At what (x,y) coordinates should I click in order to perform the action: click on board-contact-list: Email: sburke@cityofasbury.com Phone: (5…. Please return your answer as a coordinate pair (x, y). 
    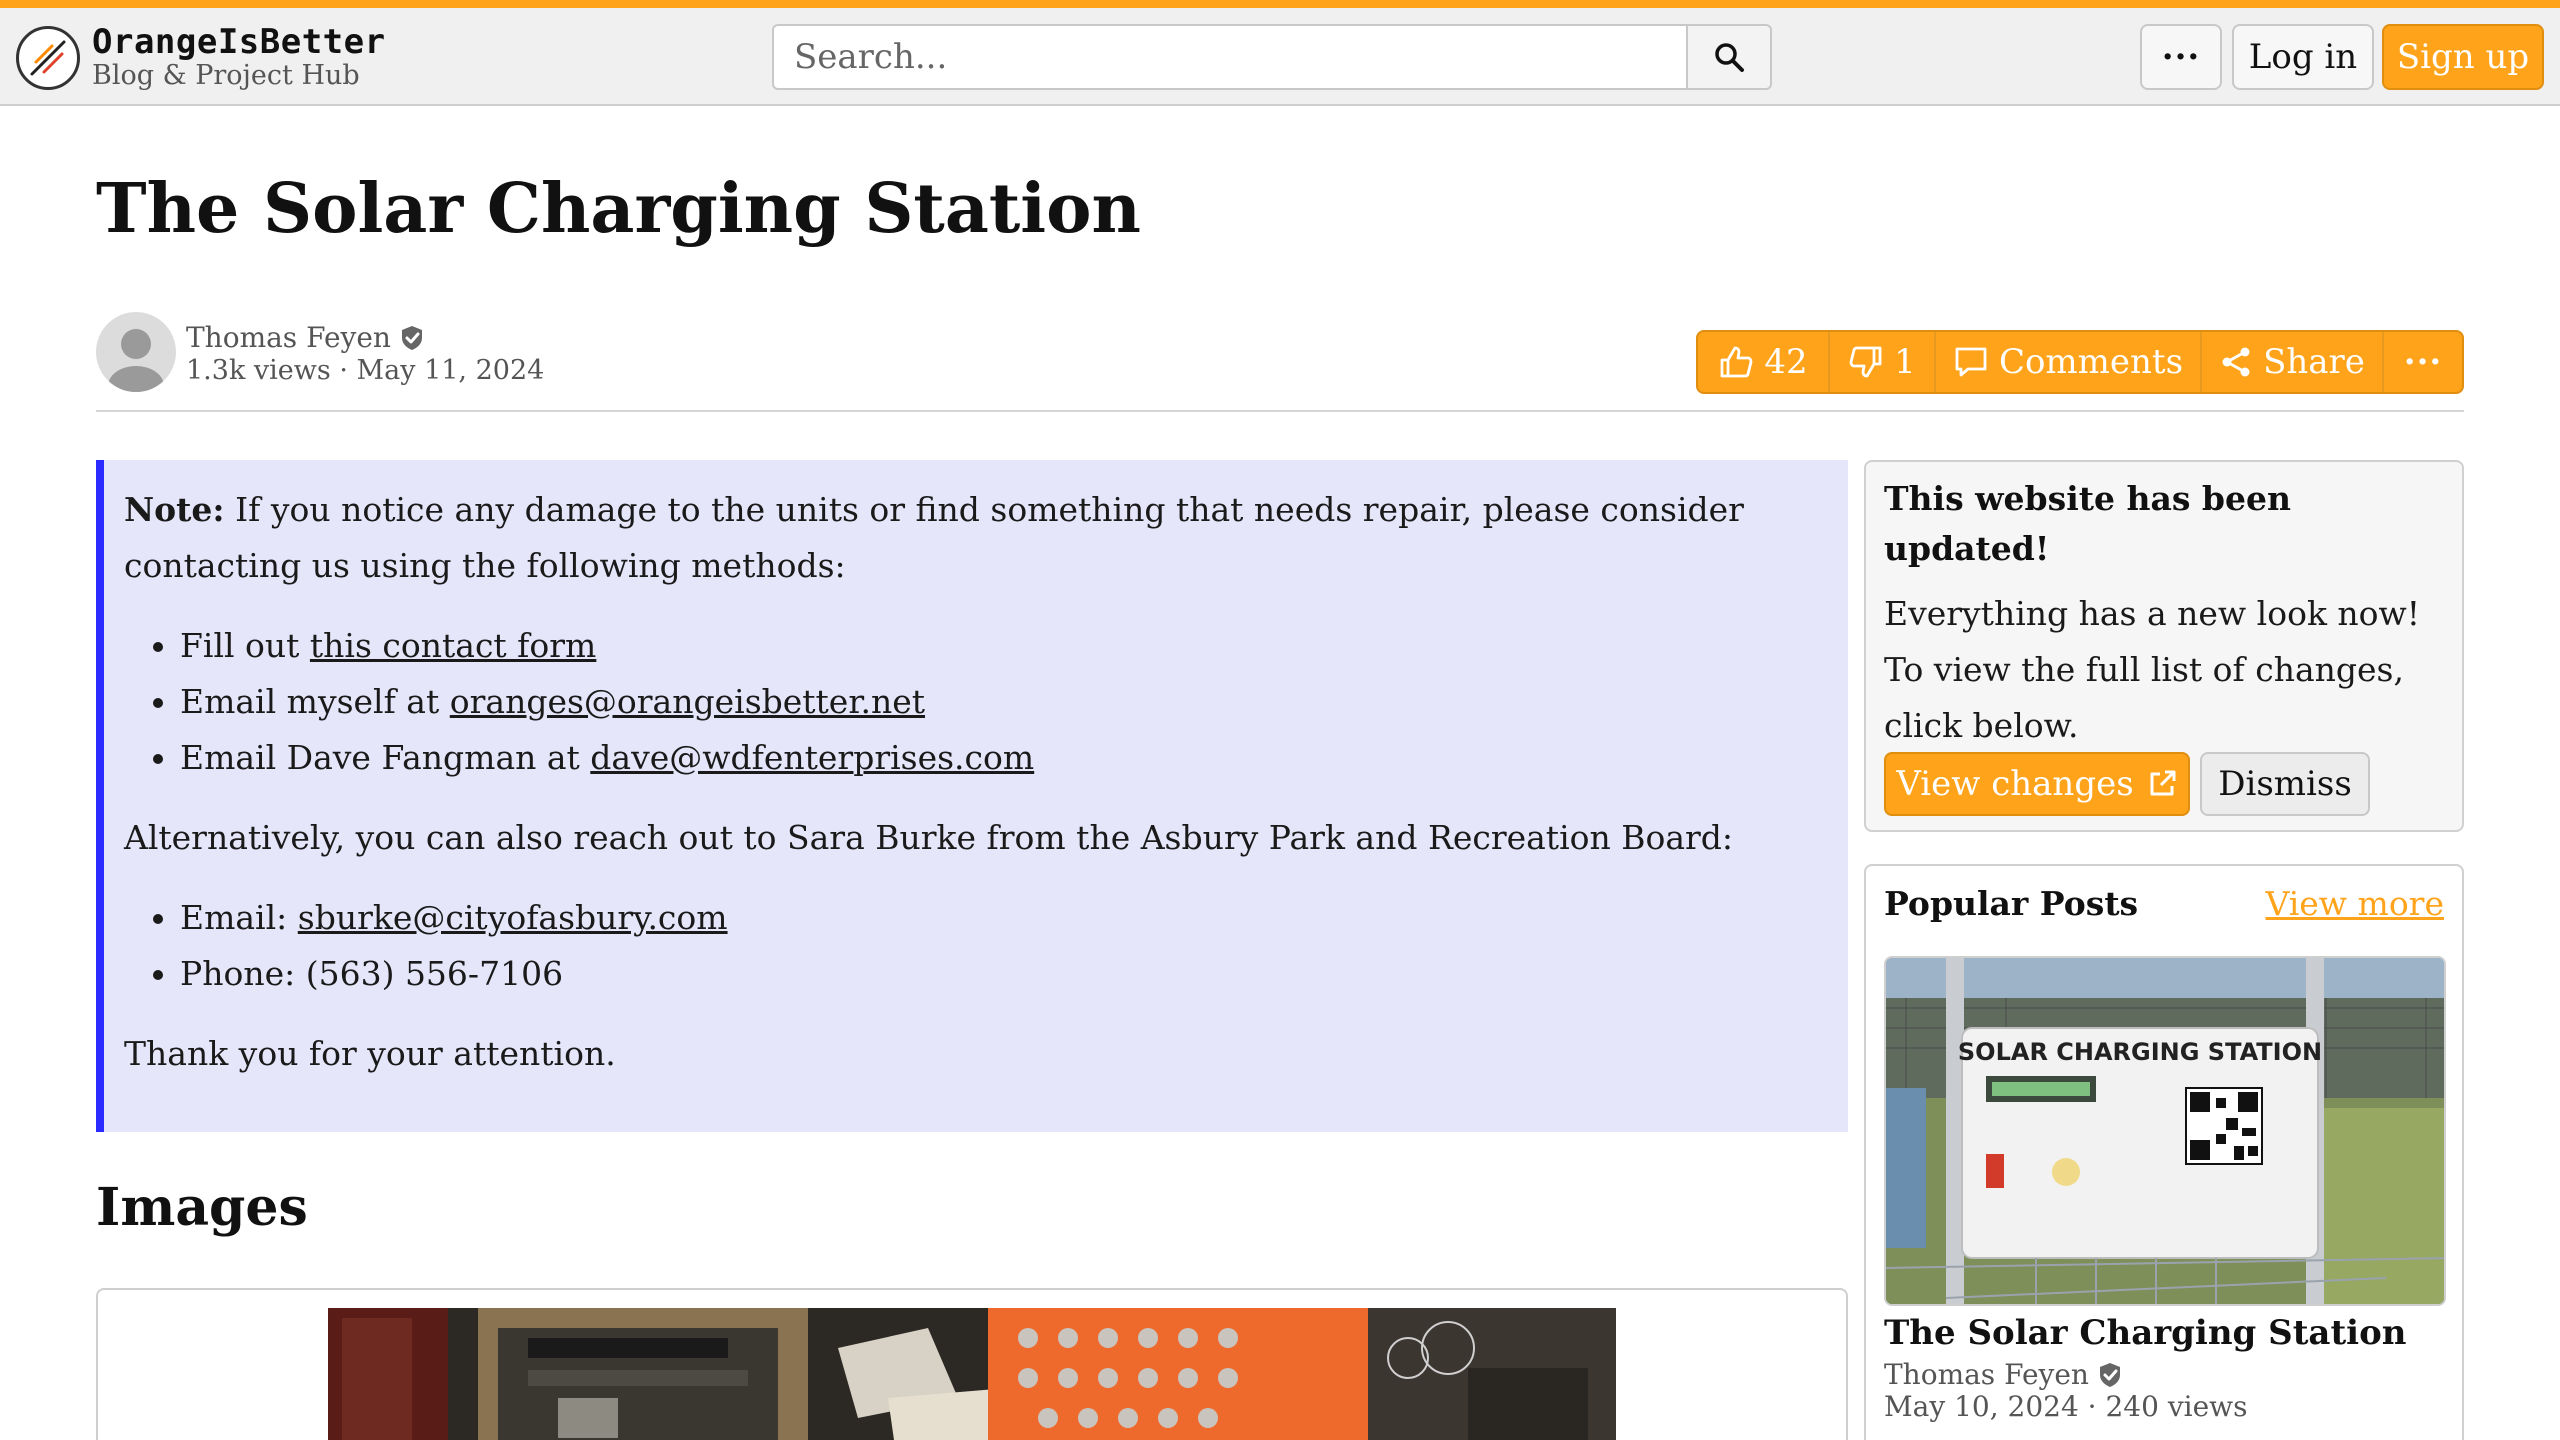
    Looking at the image, I should click on (1000, 946).